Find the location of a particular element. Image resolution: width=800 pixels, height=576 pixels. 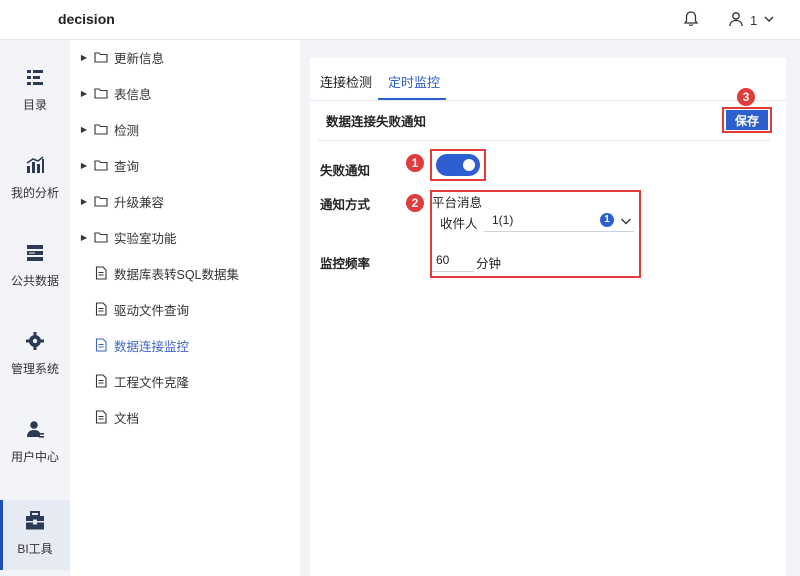

frequency-label: 监控频率 is located at coordinates (345, 264).